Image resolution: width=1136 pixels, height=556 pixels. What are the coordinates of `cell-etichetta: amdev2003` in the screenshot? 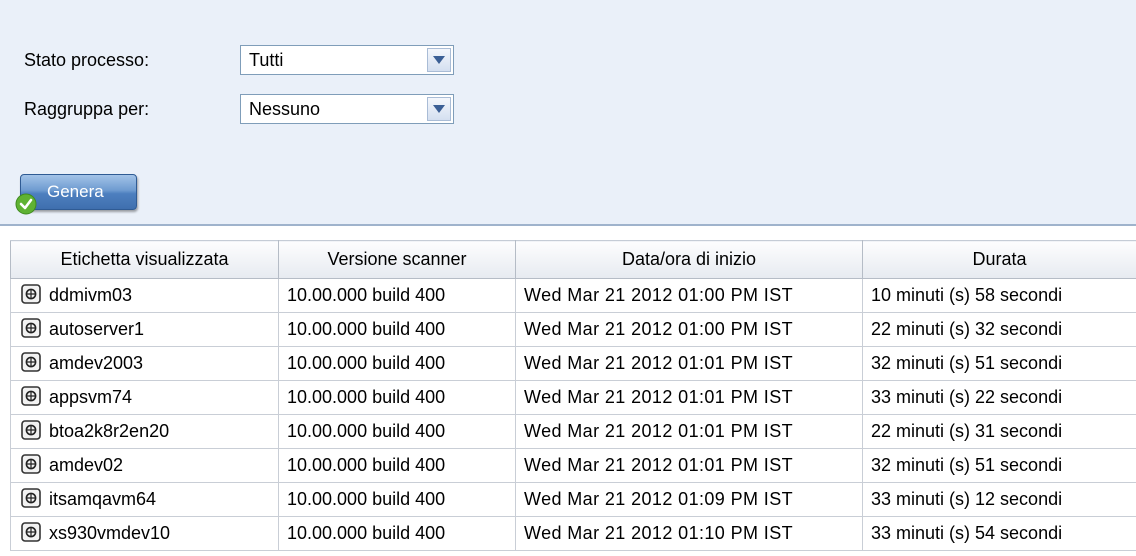 It's located at (144, 363).